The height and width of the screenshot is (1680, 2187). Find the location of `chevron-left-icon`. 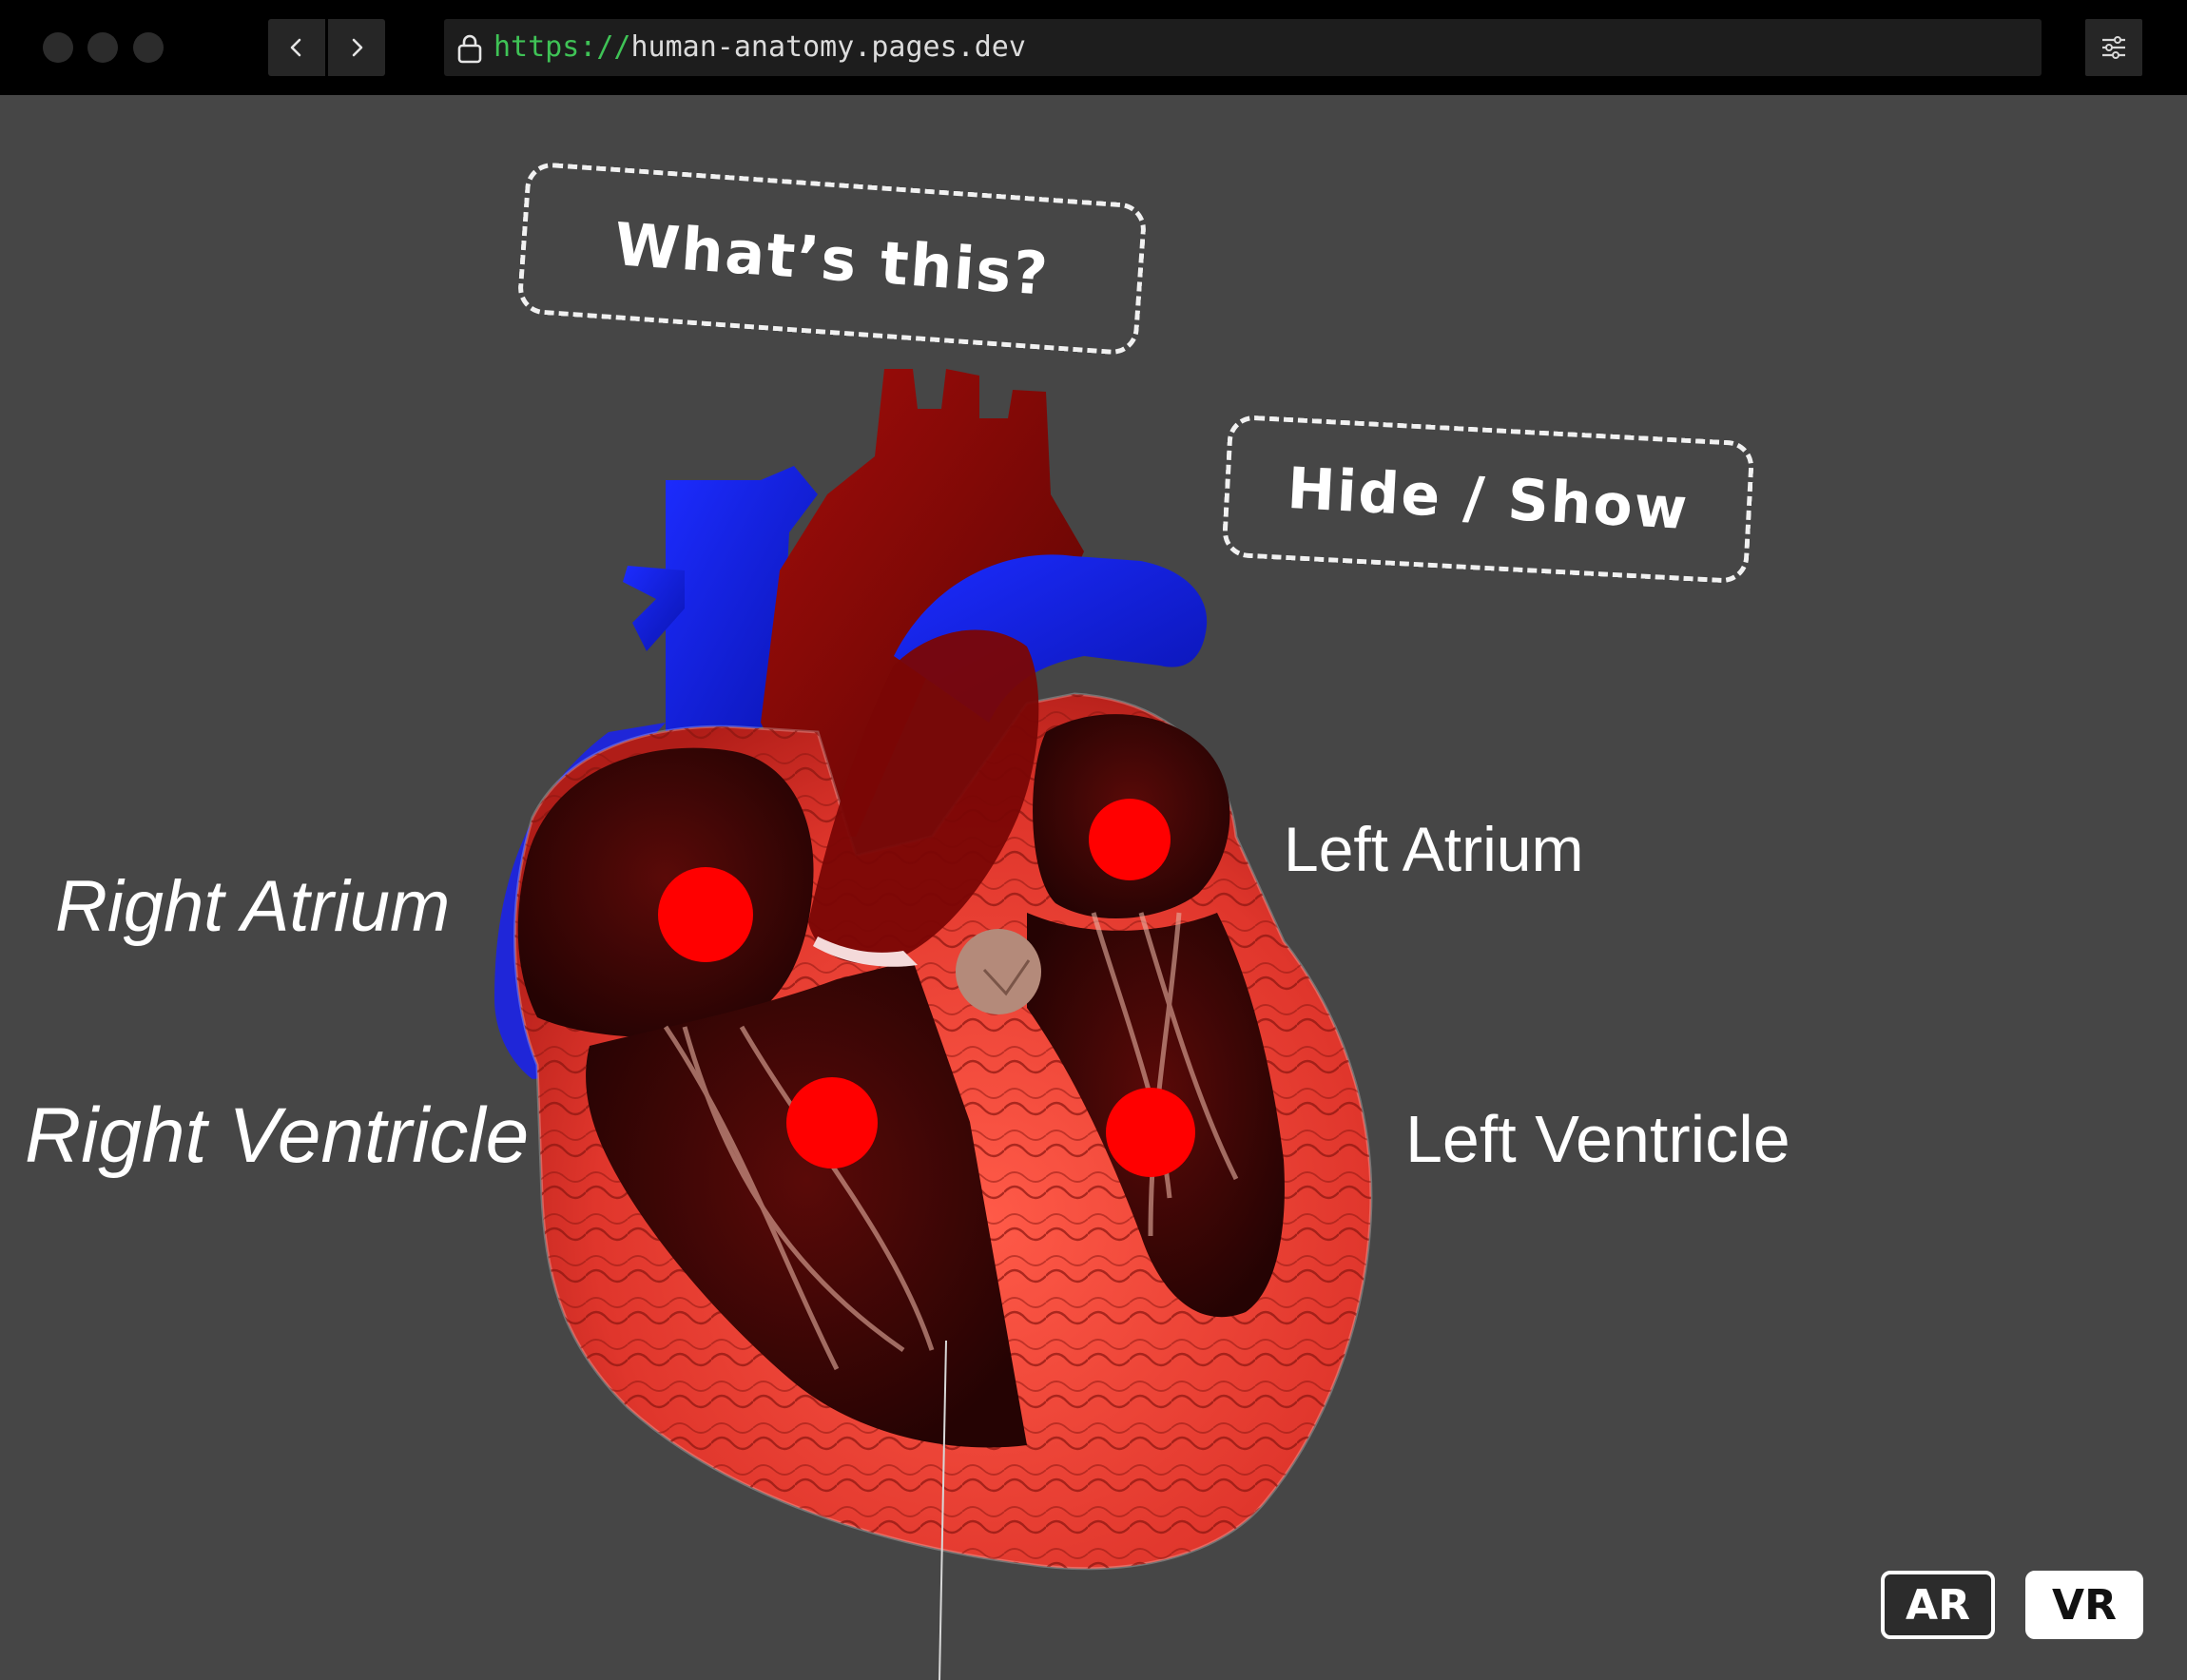

chevron-left-icon is located at coordinates (295, 47).